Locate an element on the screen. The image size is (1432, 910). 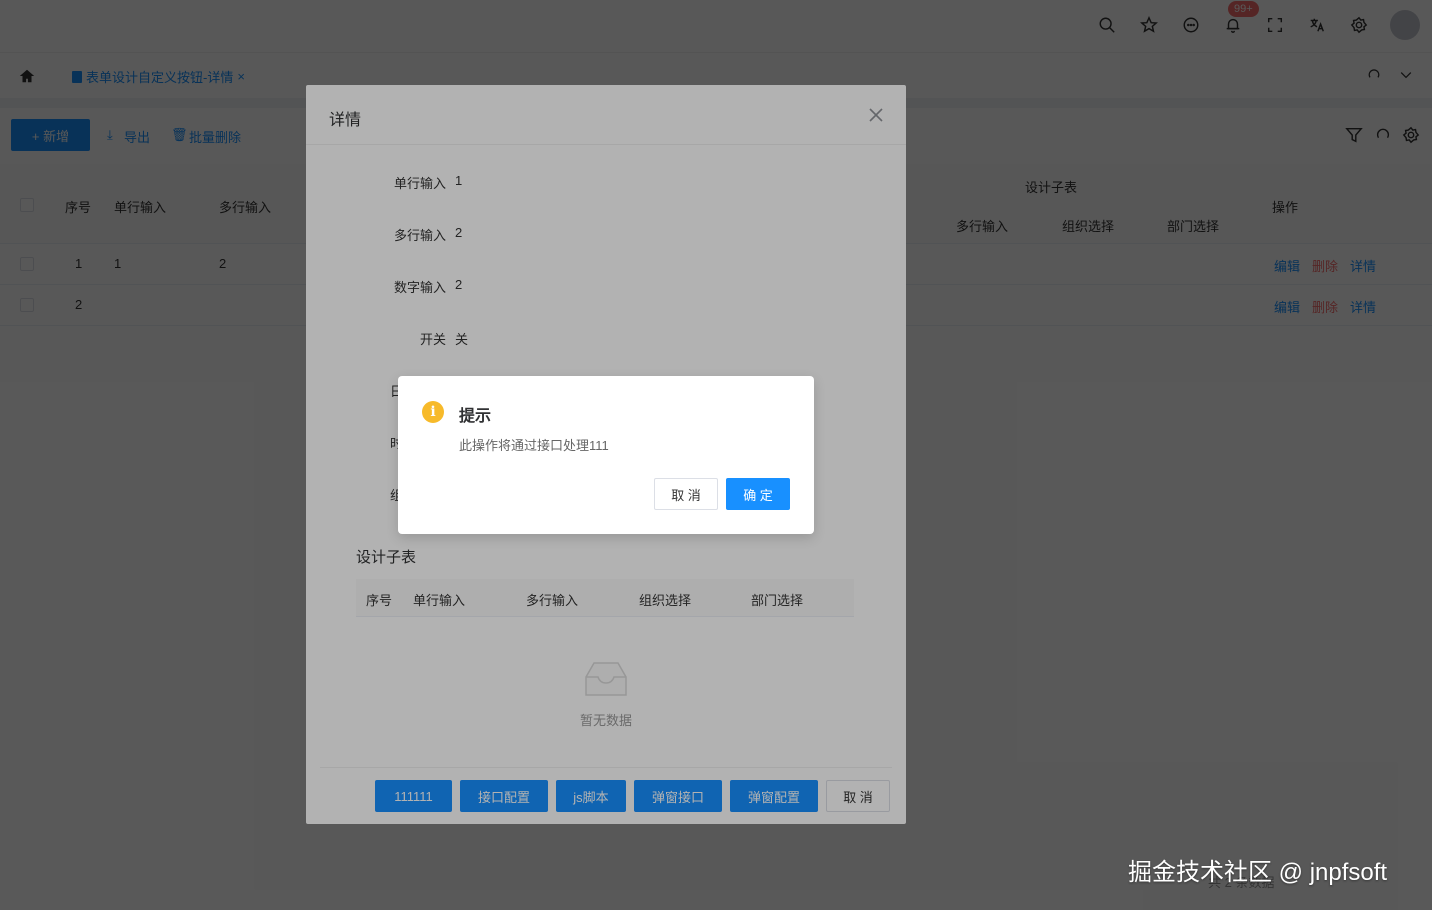
confirm-ok-button: 确 定 is located at coordinates (758, 494).